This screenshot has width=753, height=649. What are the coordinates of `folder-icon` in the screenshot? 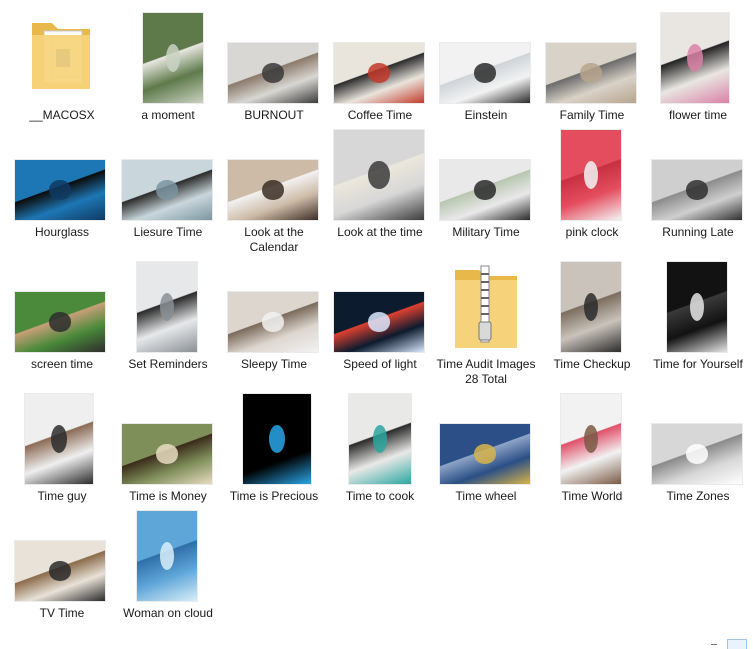 It's located at (61, 58).